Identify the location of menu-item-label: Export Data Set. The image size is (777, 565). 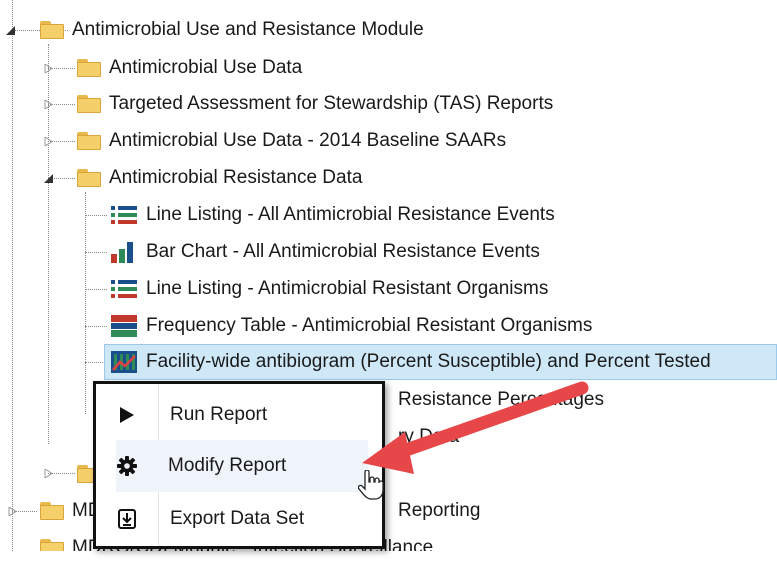
(237, 518).